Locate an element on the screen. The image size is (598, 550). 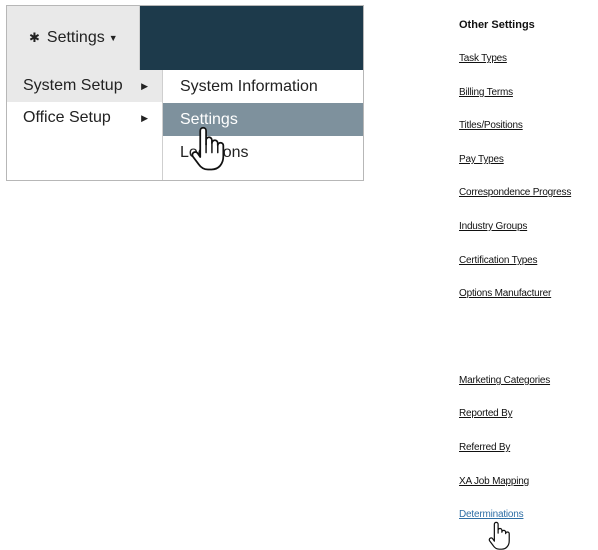
menu-item-label: Settings is located at coordinates (209, 119).